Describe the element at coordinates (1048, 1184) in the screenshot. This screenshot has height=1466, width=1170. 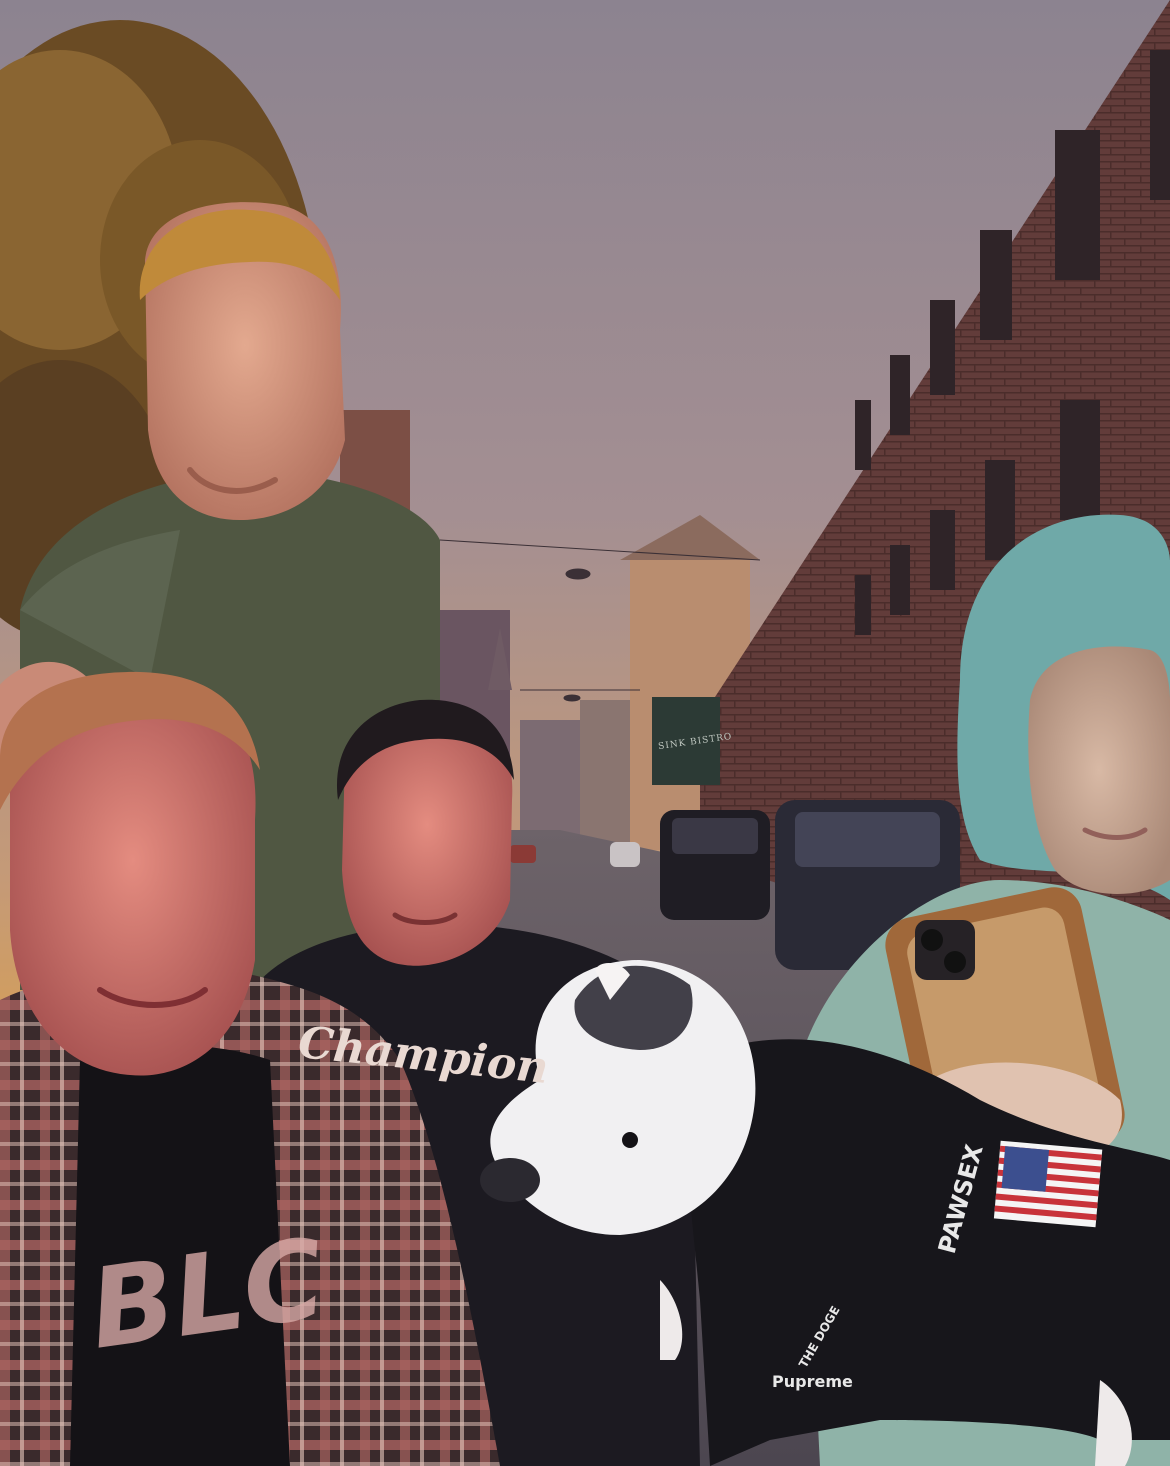
I see `us-flag-patch-icon` at that location.